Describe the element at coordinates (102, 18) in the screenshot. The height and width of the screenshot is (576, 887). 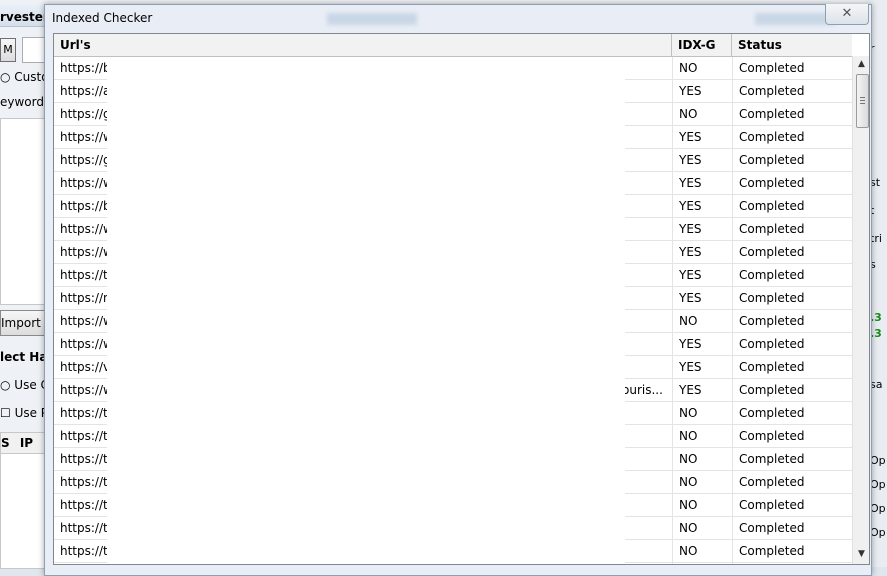
I see `dialog-title: Indexed Checker` at that location.